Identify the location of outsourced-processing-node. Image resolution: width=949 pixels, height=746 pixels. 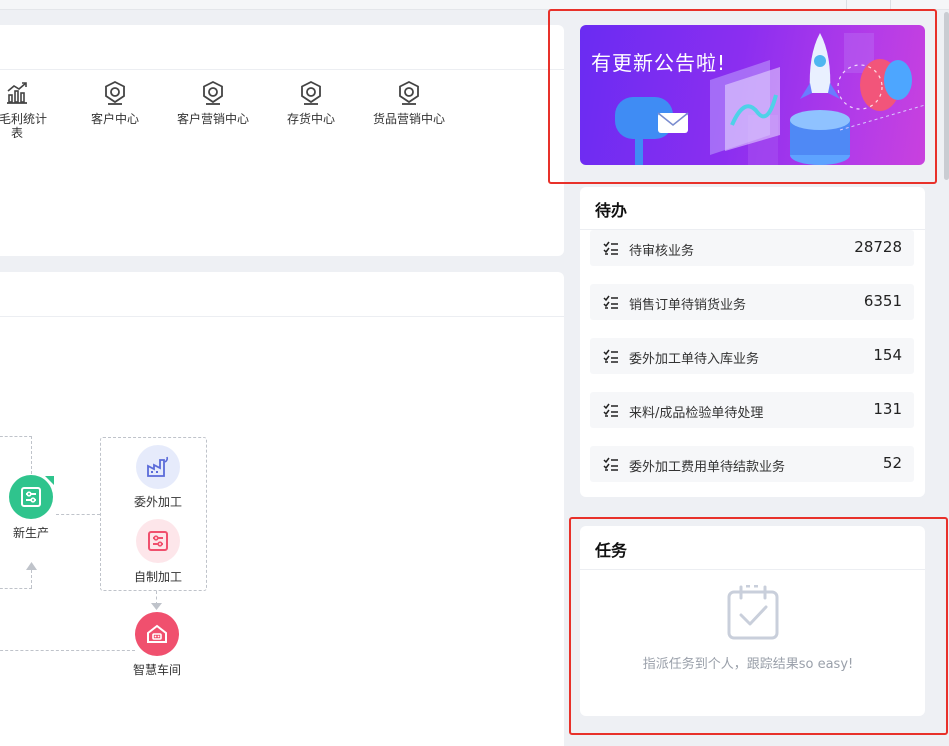
(158, 467).